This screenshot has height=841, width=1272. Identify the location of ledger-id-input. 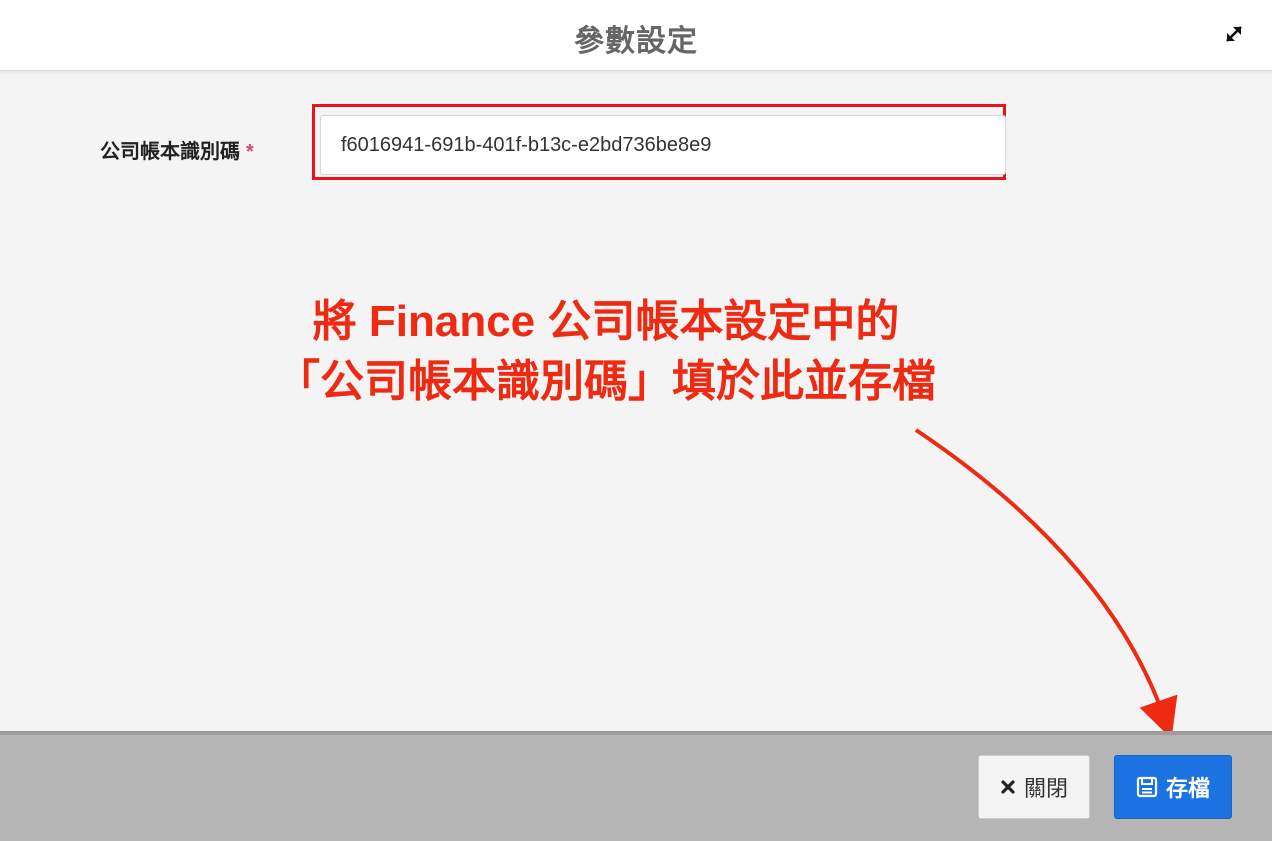
(663, 145).